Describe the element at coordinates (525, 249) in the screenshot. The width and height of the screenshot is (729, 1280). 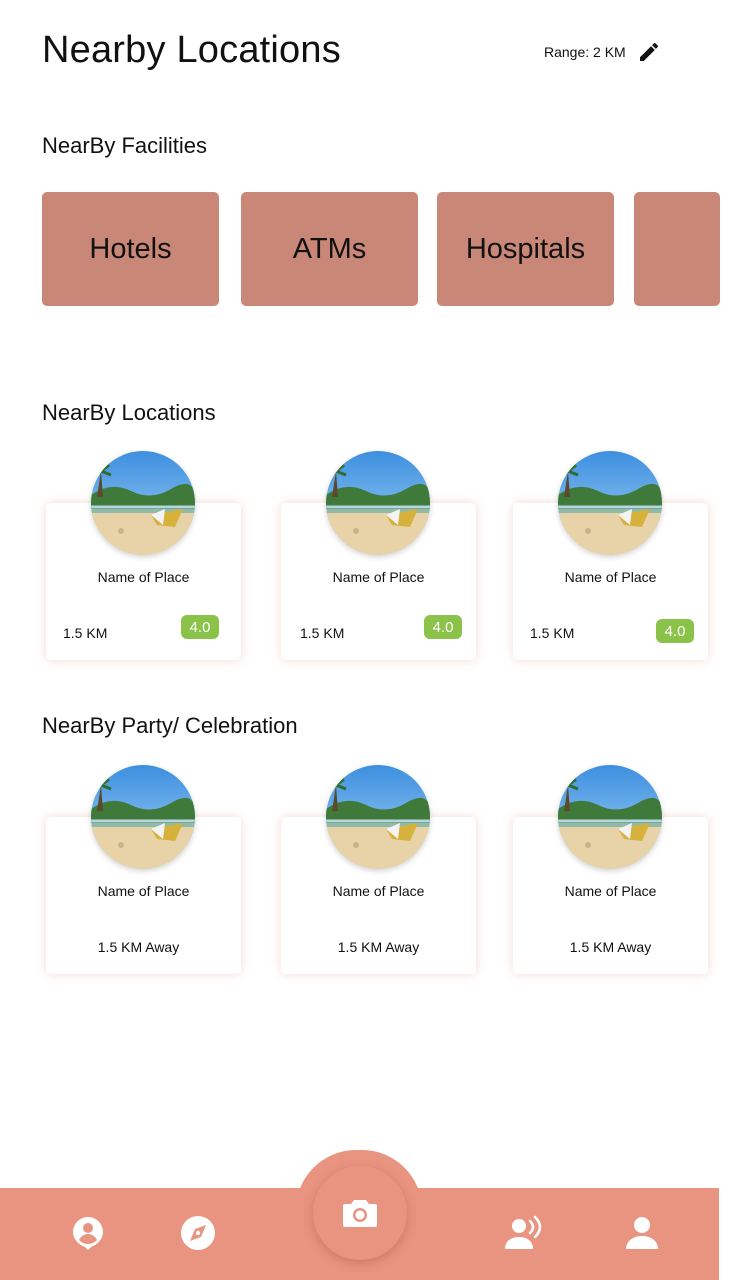
I see `facility-hospitals-button: Hospitals` at that location.